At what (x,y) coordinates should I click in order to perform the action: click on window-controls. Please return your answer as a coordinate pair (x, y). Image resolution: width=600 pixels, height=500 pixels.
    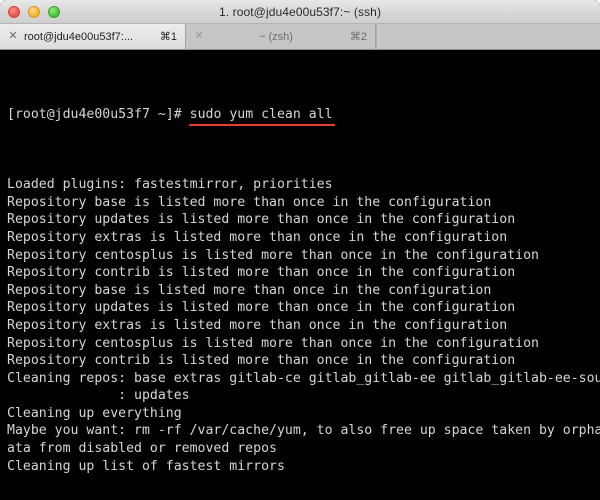
    Looking at the image, I should click on (34, 12).